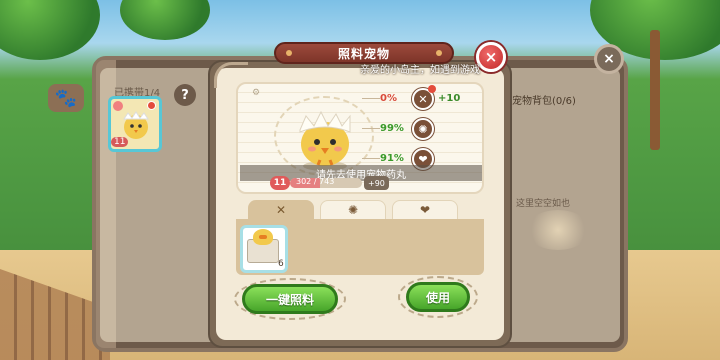 This screenshot has height=360, width=720. Describe the element at coordinates (420, 70) in the screenshot. I see `scrolling-notice: 亲爱的小岛主，如遇到游戏` at that location.